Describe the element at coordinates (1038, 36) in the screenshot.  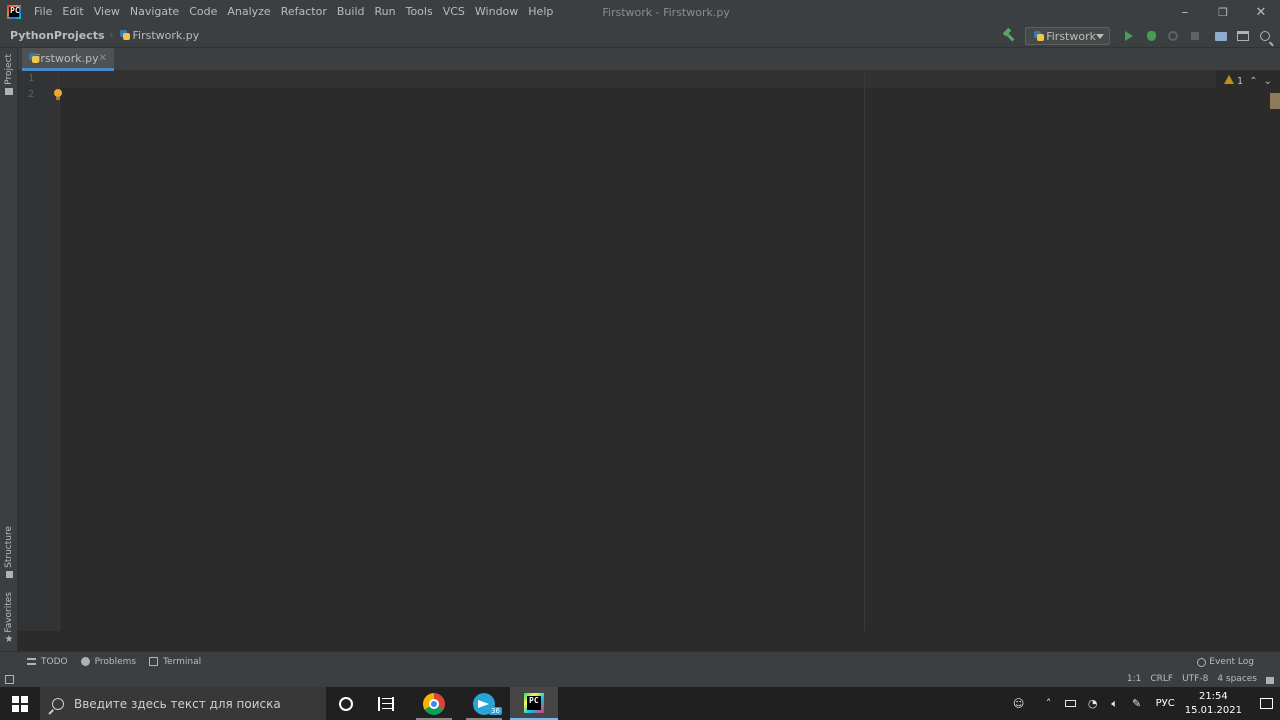
I see `python-config-icon` at that location.